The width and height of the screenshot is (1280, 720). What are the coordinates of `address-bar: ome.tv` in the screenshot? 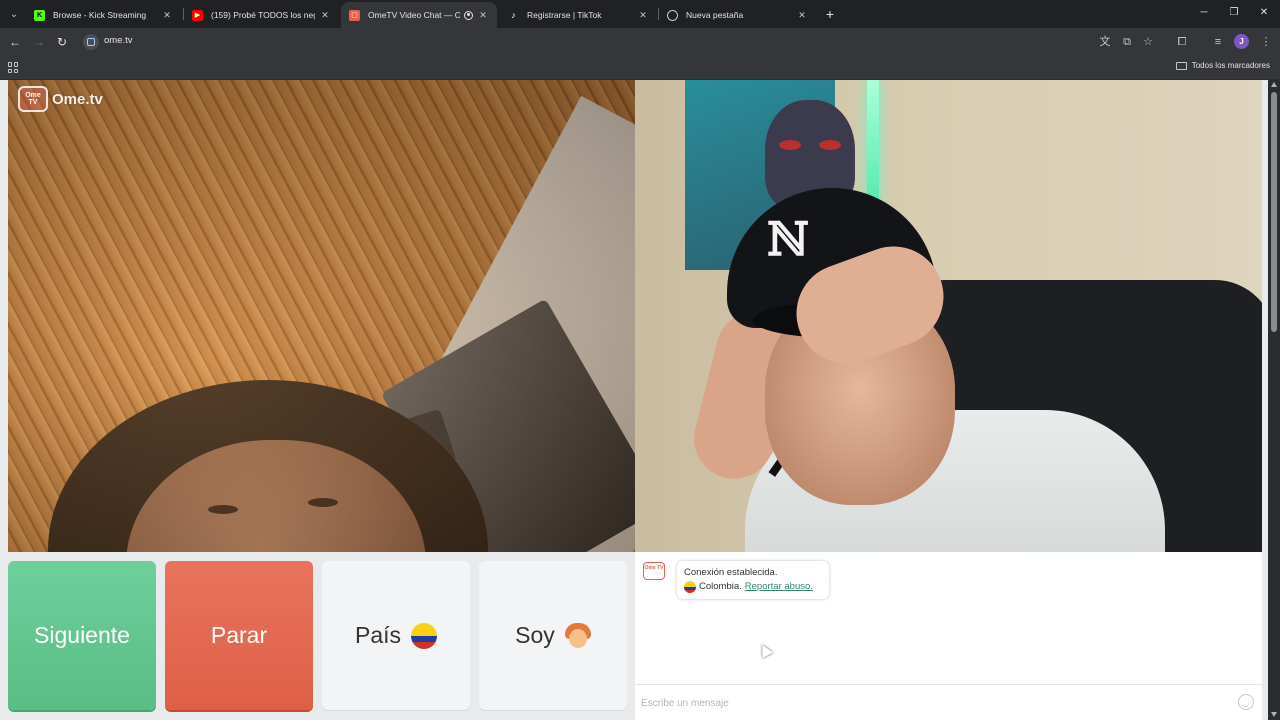 It's located at (622, 42).